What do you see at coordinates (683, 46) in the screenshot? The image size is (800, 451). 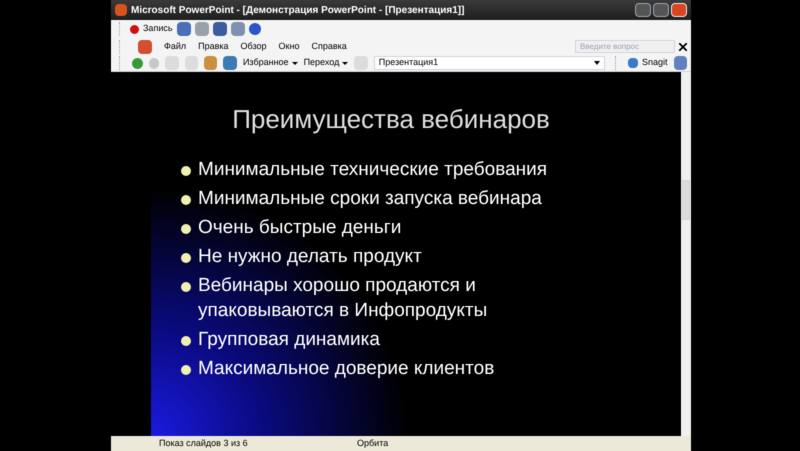 I see `close-icon` at bounding box center [683, 46].